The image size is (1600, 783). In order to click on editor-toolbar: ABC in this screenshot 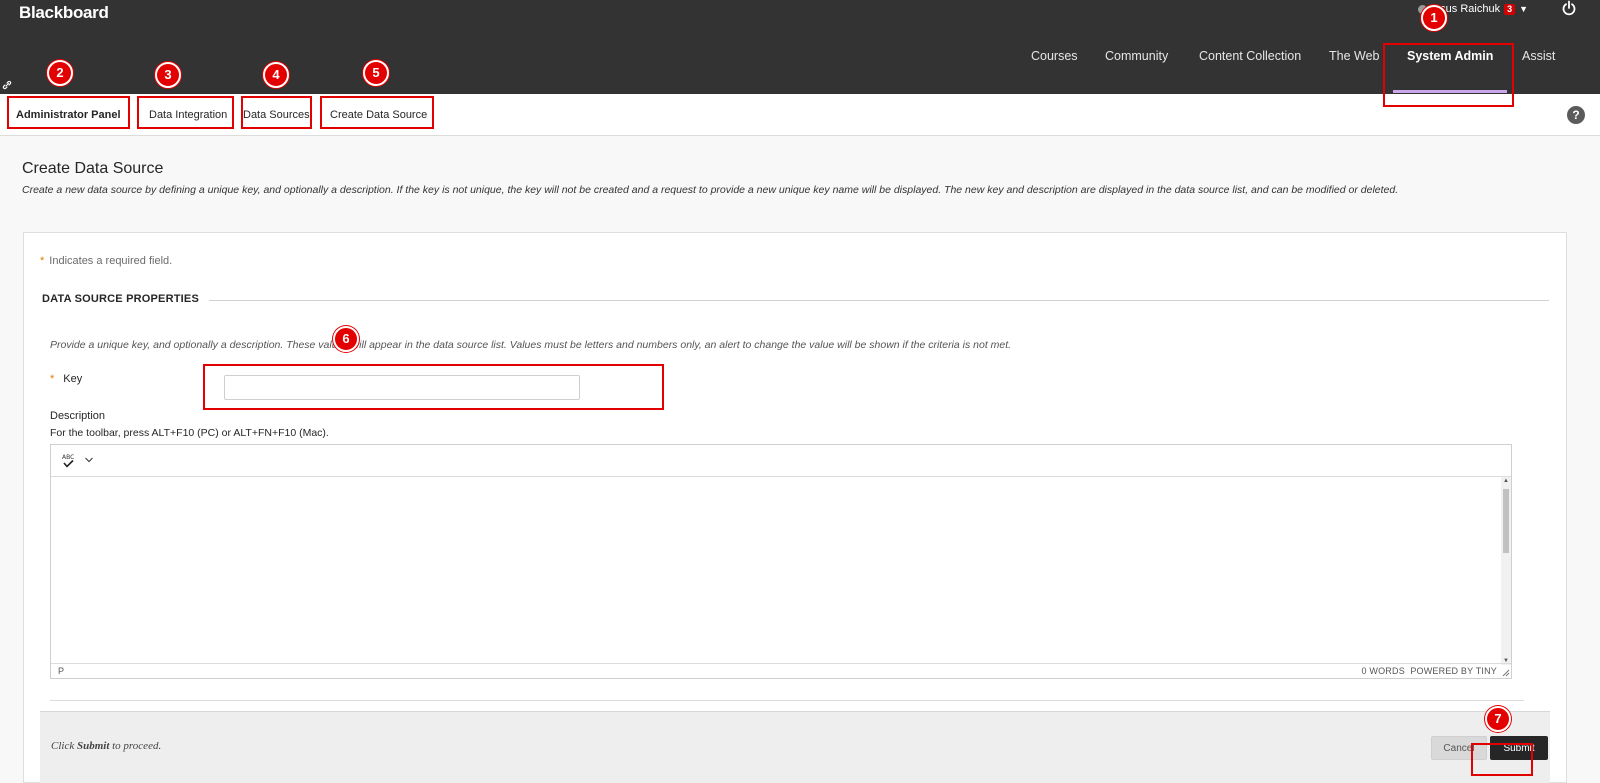, I will do `click(781, 461)`.